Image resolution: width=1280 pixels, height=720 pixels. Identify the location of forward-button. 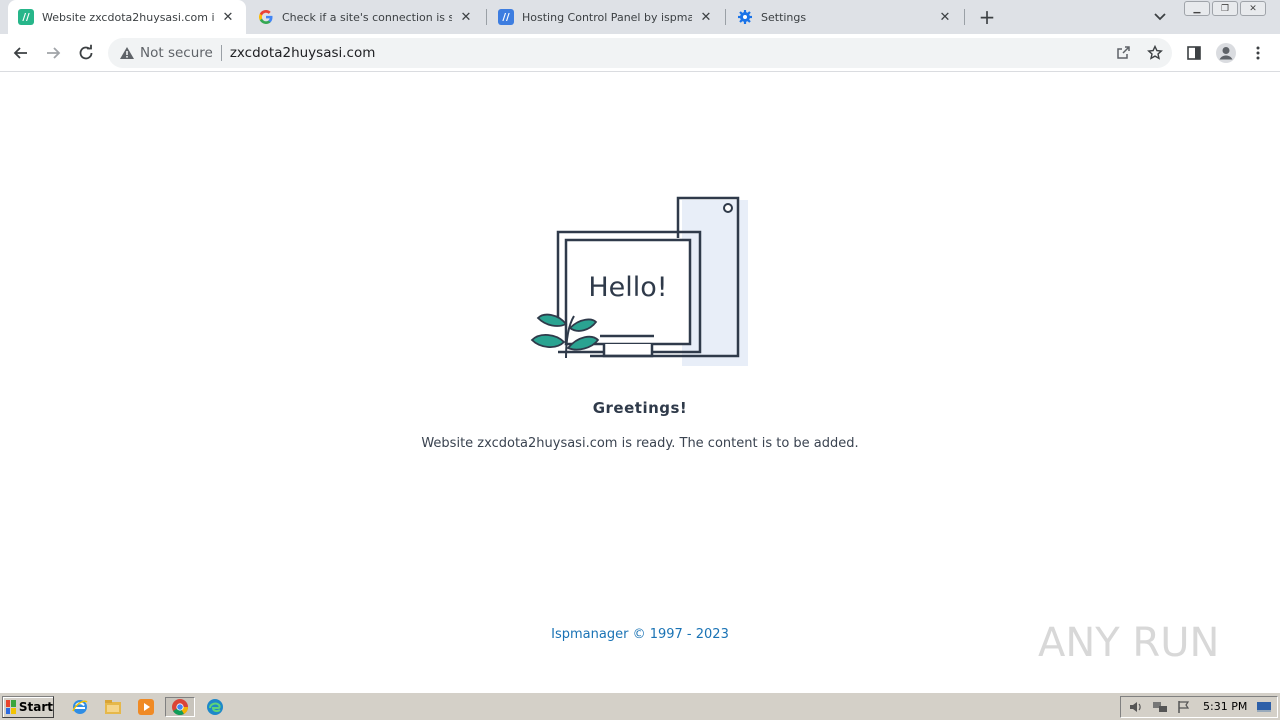
(53, 53).